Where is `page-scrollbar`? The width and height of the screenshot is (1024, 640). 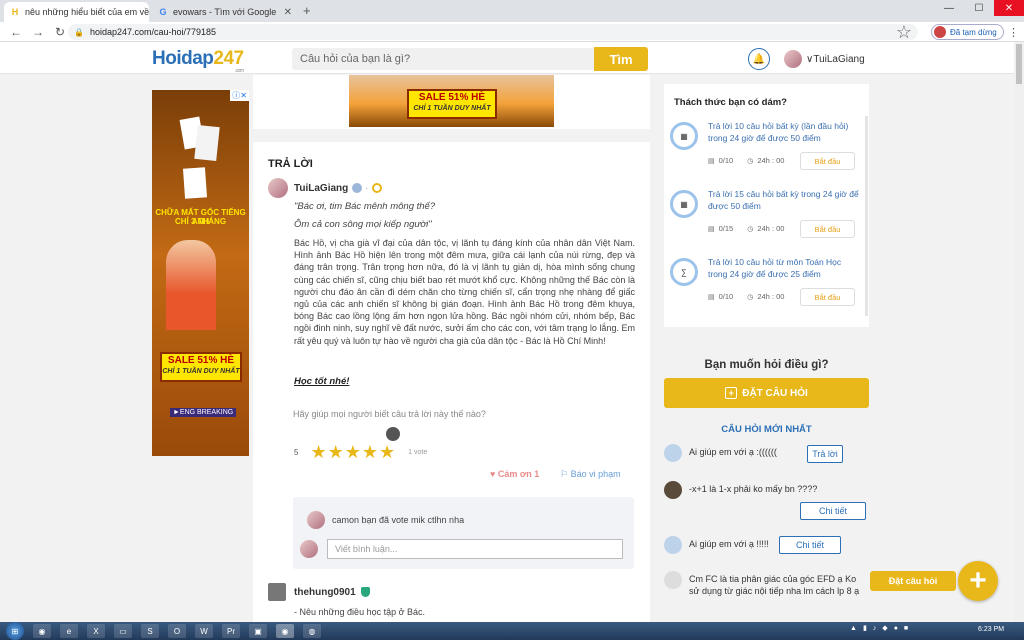
page-scrollbar is located at coordinates (1019, 332).